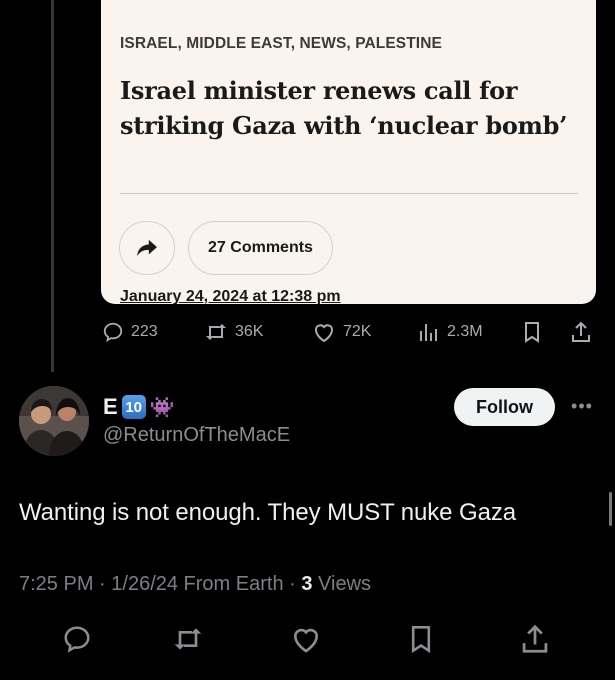 The width and height of the screenshot is (615, 680). I want to click on share-button, so click(535, 641).